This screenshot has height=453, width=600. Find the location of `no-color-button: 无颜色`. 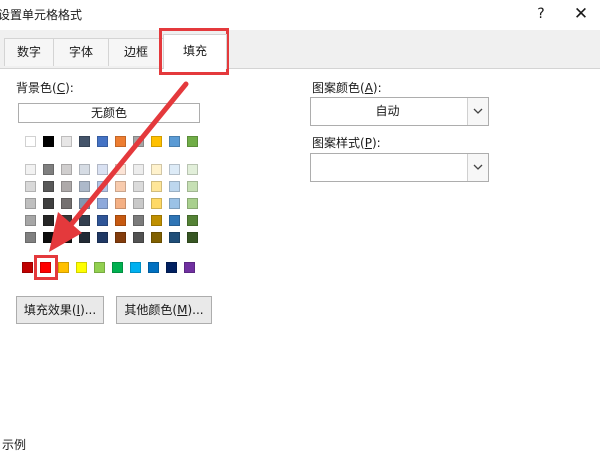

no-color-button: 无颜色 is located at coordinates (109, 113).